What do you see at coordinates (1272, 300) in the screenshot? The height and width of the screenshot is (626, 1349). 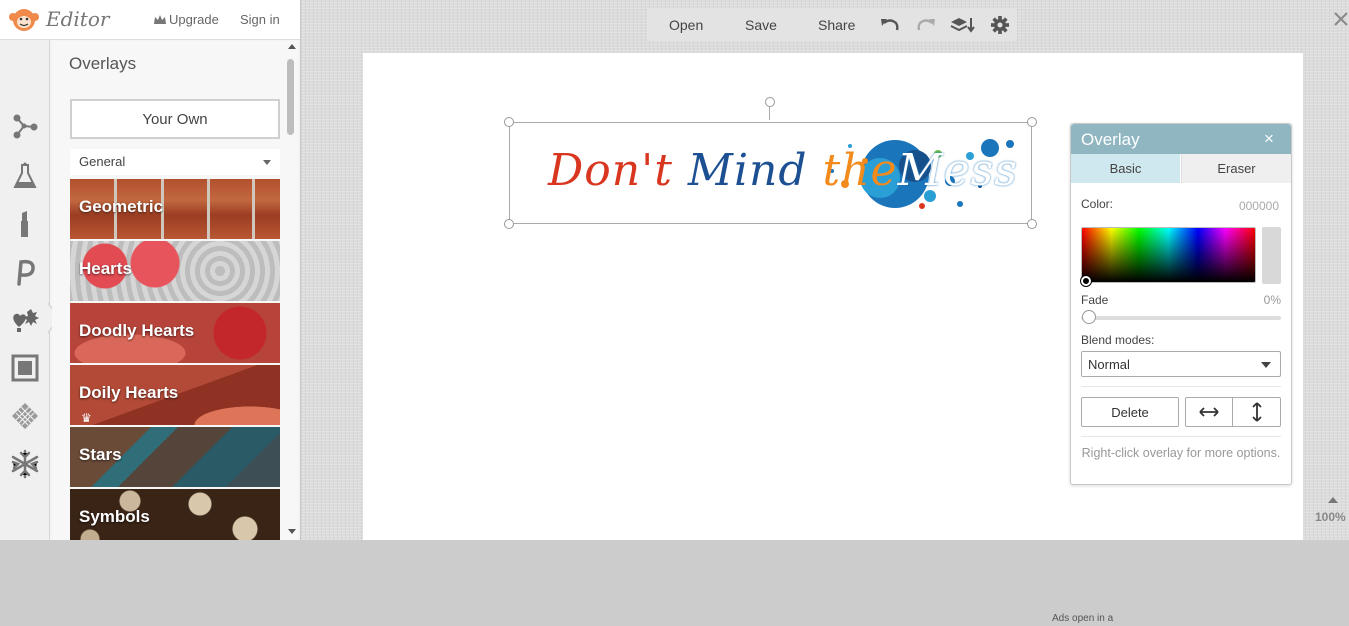 I see `fade-value: 0%` at bounding box center [1272, 300].